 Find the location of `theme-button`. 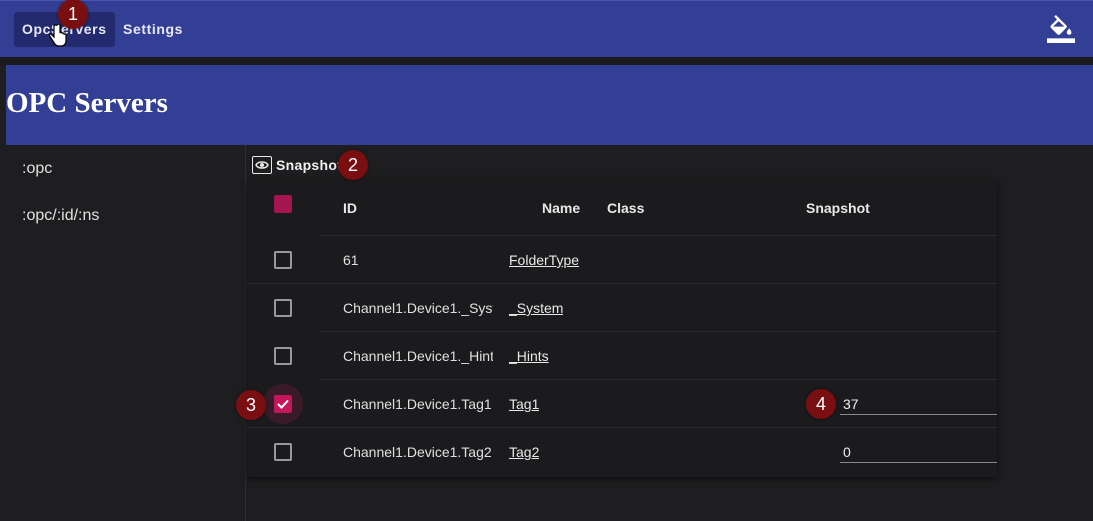

theme-button is located at coordinates (1061, 29).